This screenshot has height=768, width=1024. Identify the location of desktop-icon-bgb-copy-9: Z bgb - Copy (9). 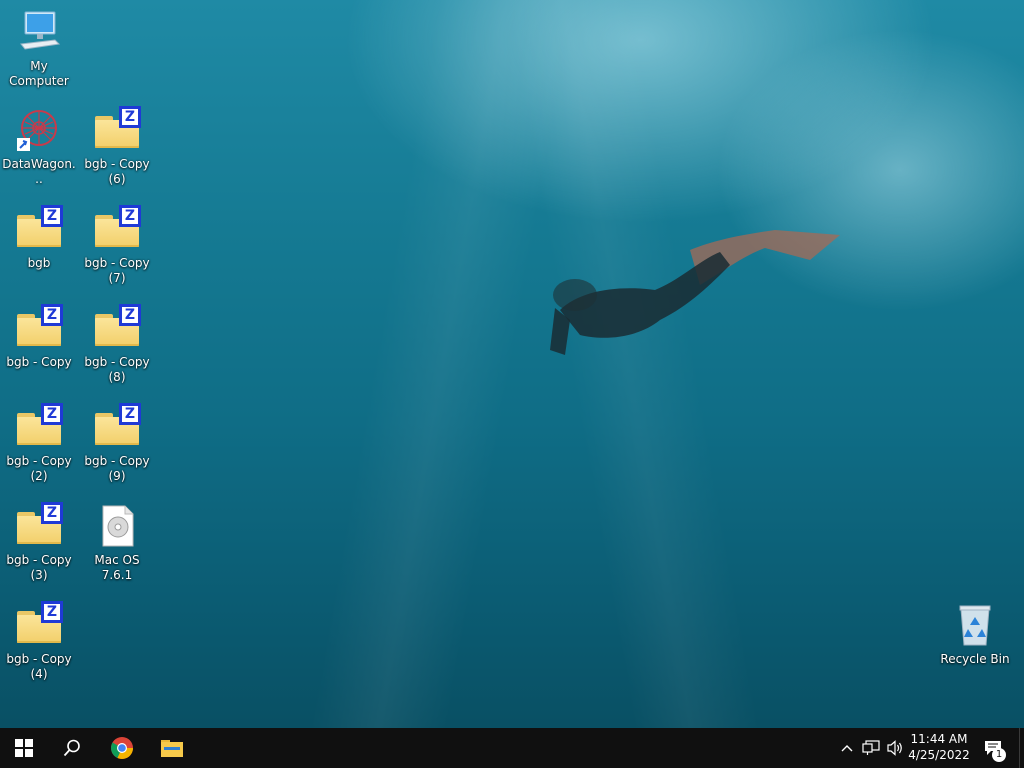
(117, 443).